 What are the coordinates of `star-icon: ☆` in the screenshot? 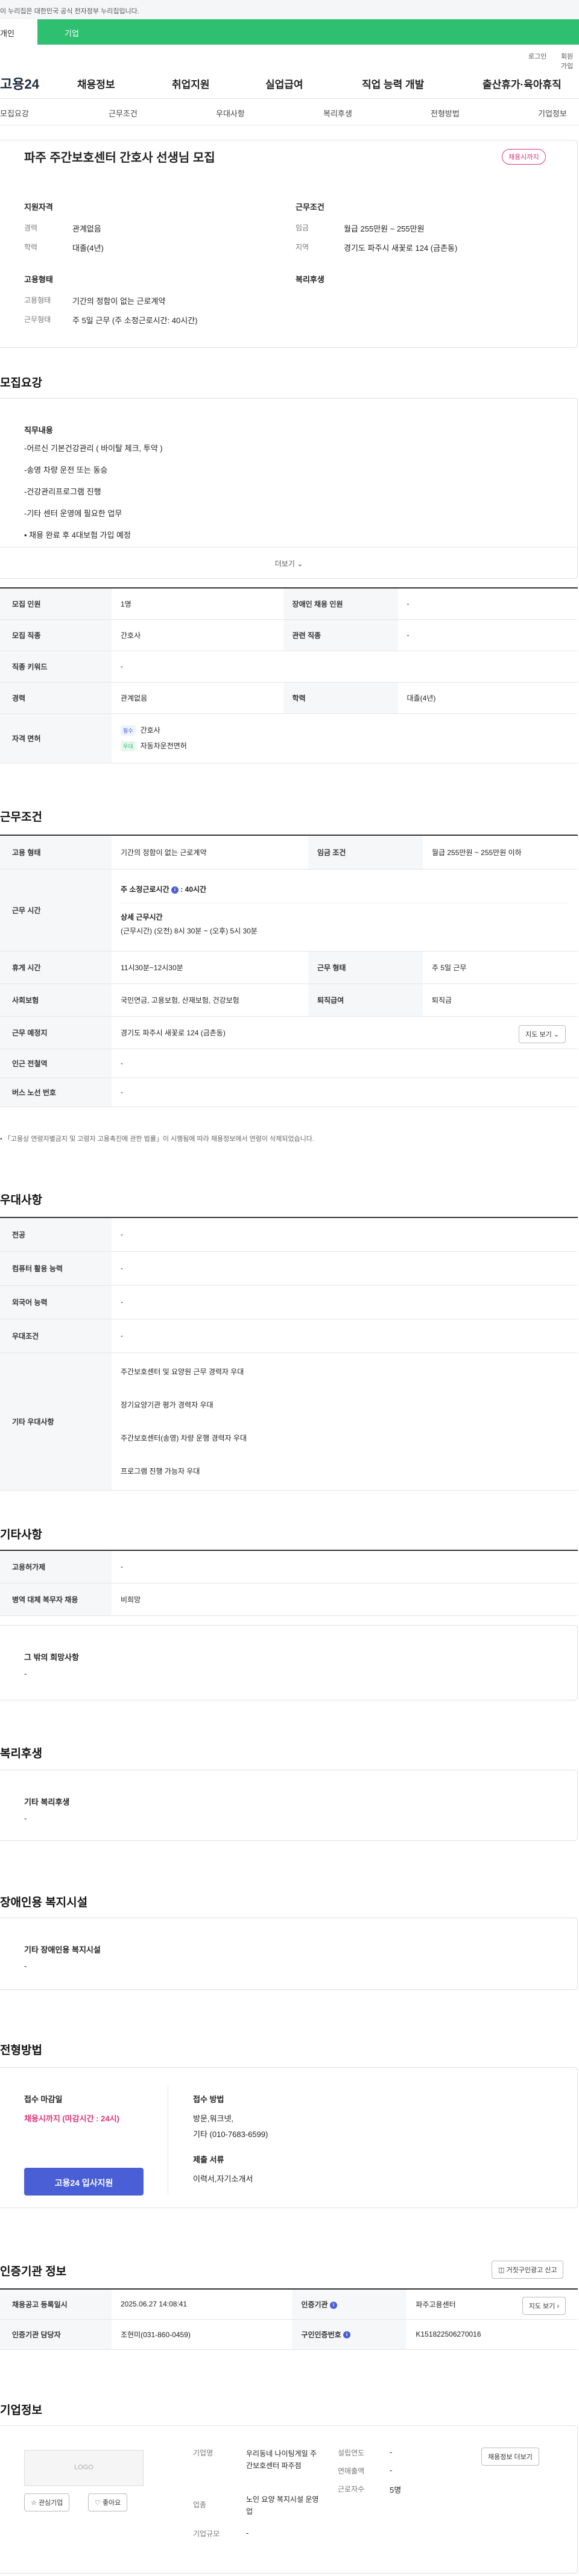 It's located at (34, 2503).